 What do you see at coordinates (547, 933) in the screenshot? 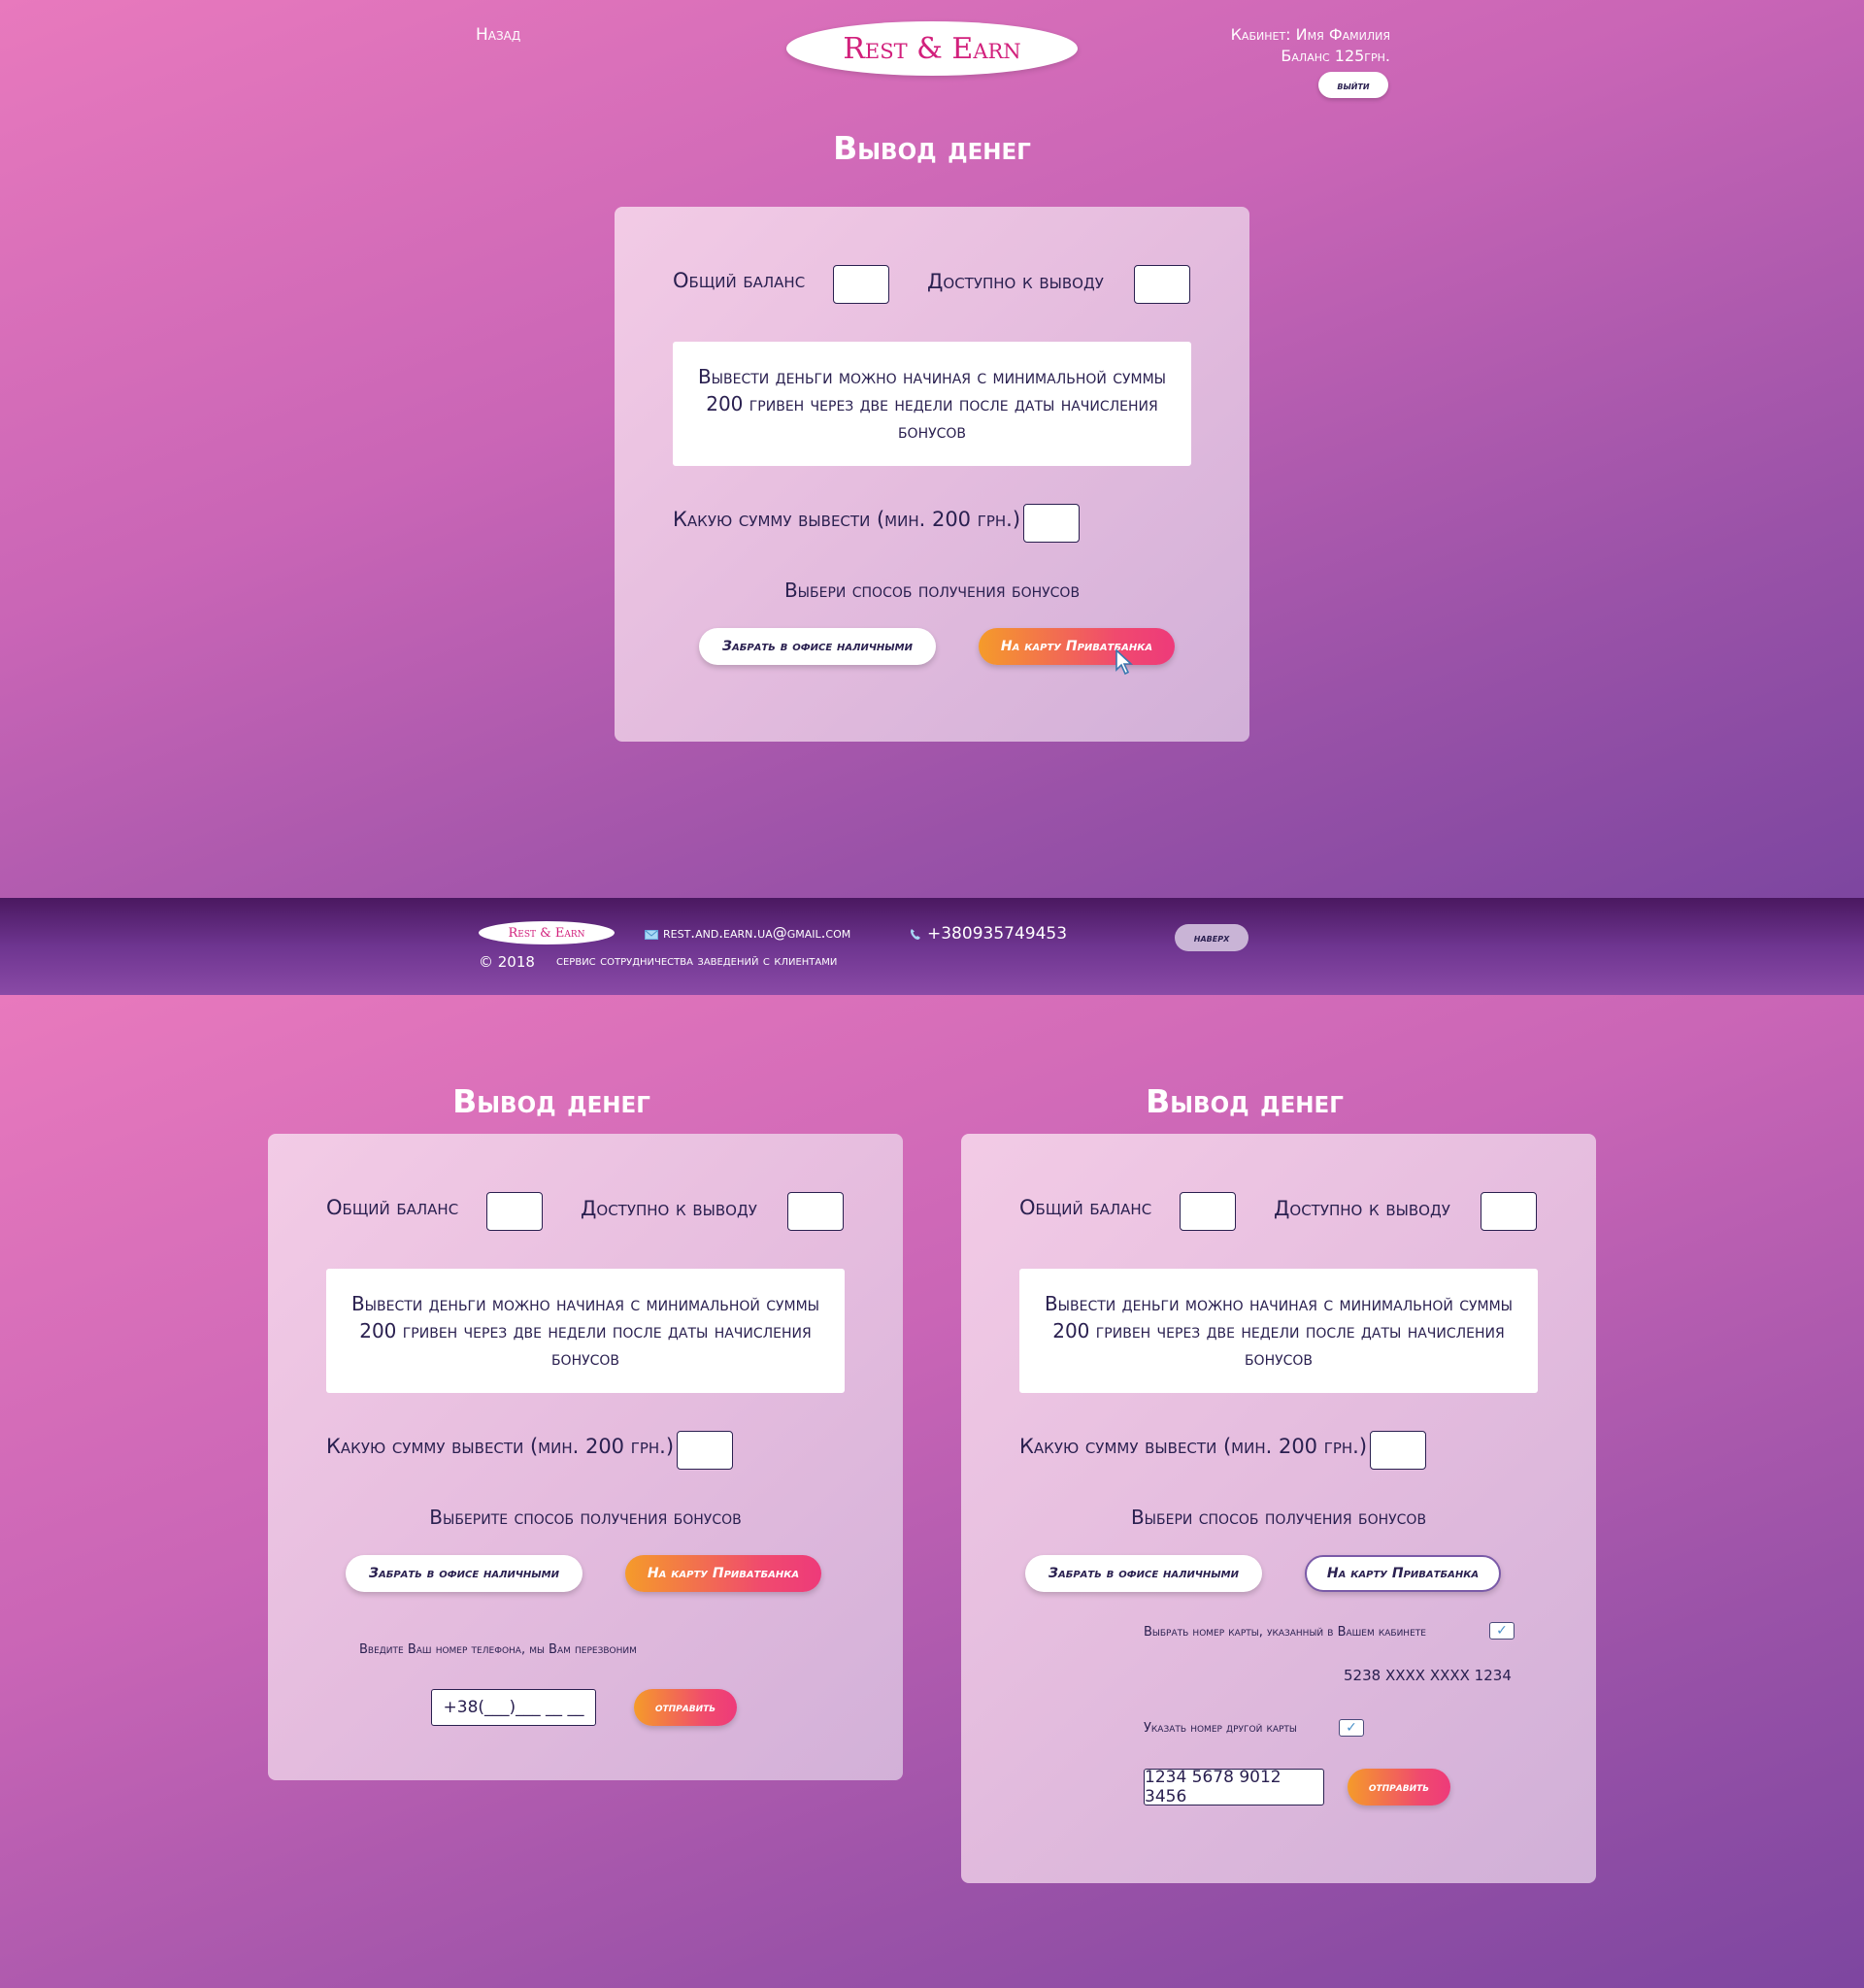
I see `footer-logo: Rest & Earn` at bounding box center [547, 933].